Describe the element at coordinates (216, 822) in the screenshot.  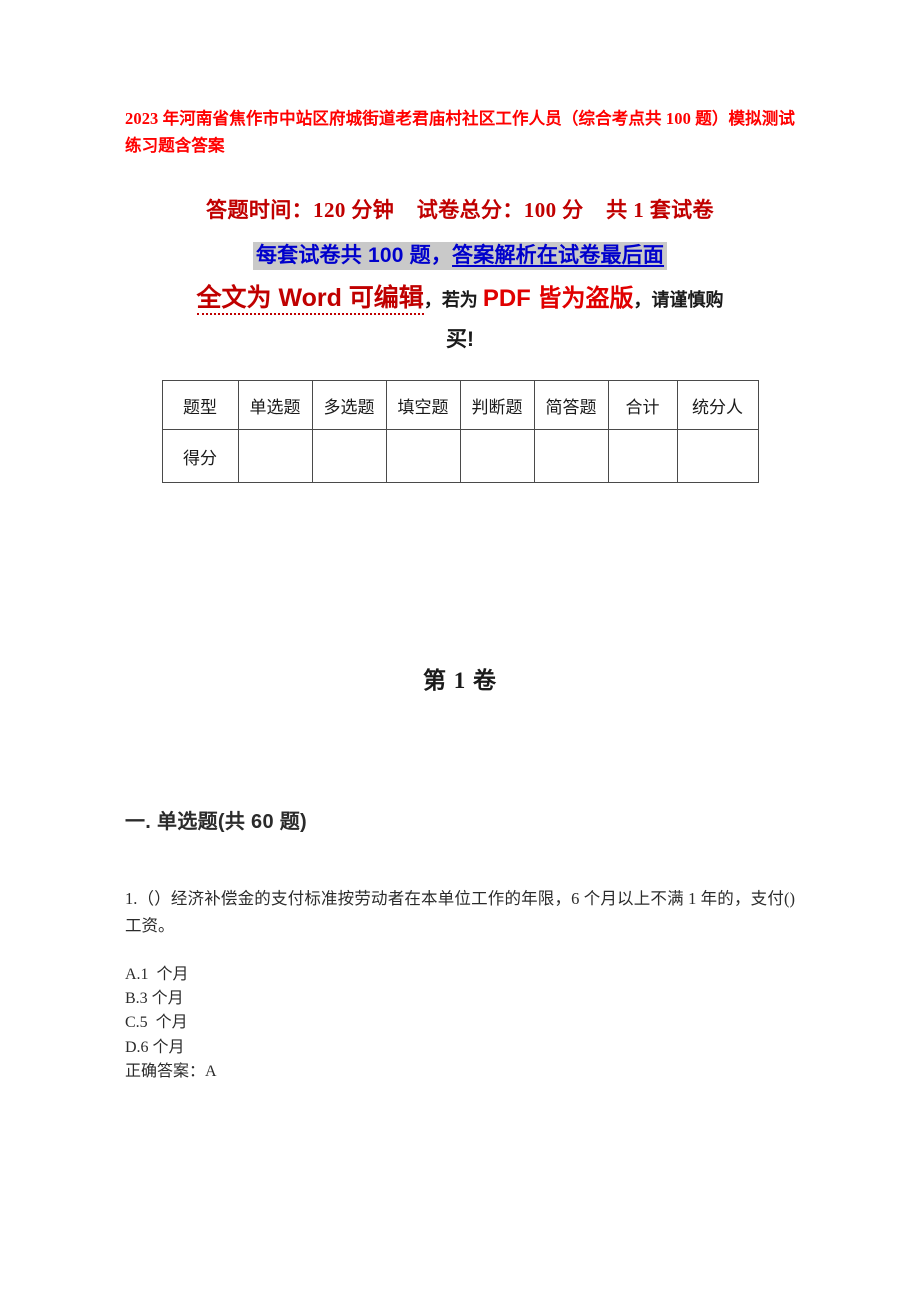
I see `section-heading-single-choice: 一. 单选题(共 60 题)` at that location.